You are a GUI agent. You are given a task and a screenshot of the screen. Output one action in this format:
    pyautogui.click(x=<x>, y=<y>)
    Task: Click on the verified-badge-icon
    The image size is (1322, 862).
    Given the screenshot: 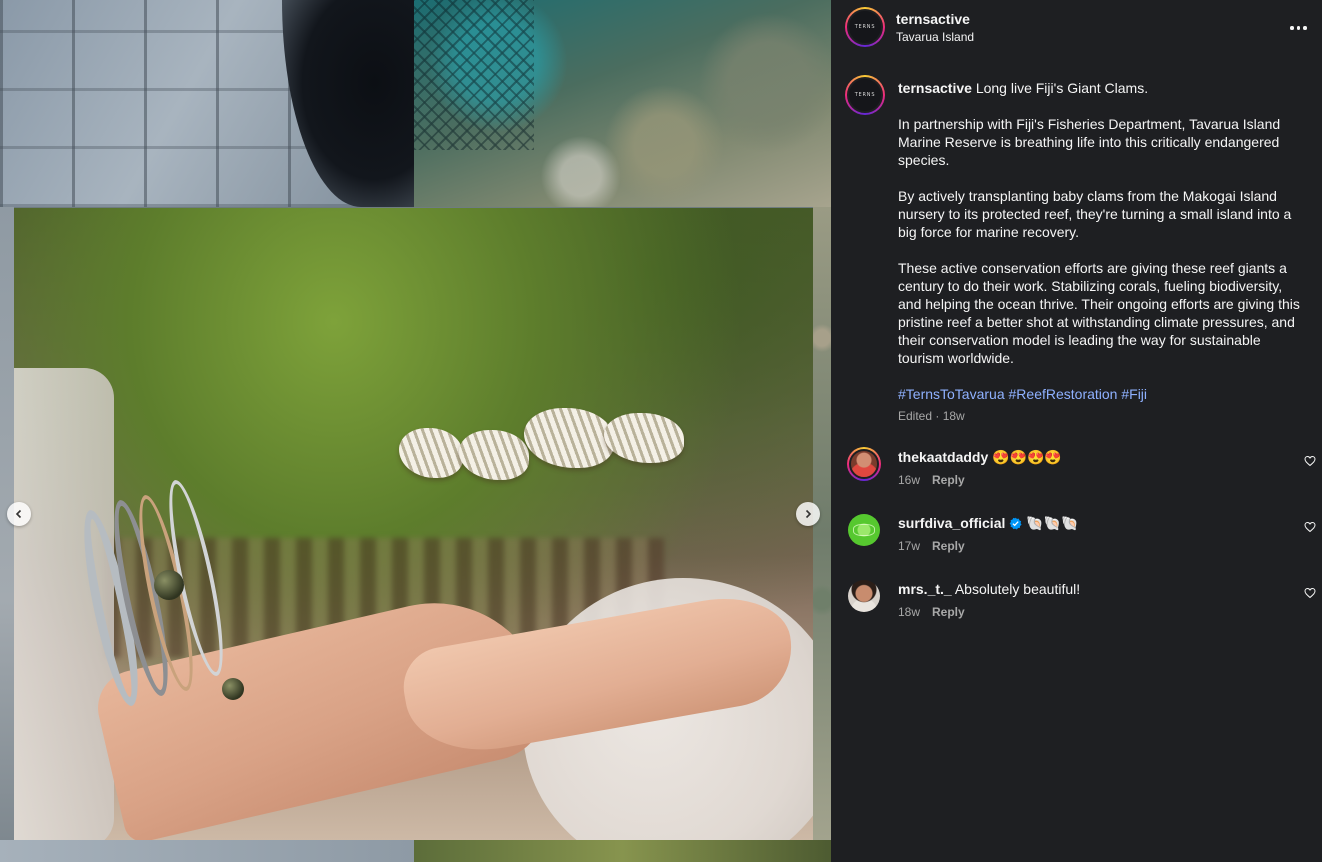 What is the action you would take?
    pyautogui.click(x=1015, y=523)
    